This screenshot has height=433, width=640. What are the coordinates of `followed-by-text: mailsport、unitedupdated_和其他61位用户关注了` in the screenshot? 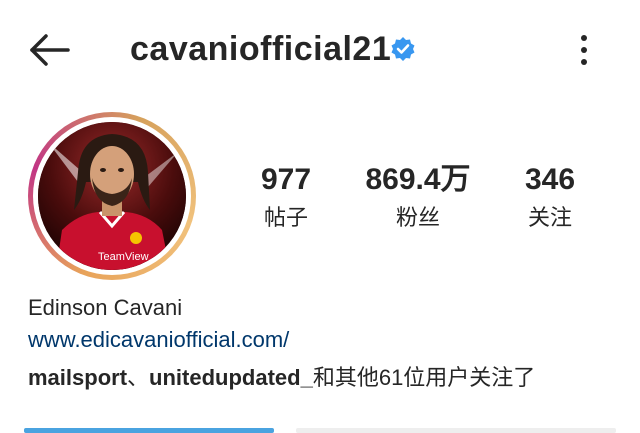 It's located at (281, 376).